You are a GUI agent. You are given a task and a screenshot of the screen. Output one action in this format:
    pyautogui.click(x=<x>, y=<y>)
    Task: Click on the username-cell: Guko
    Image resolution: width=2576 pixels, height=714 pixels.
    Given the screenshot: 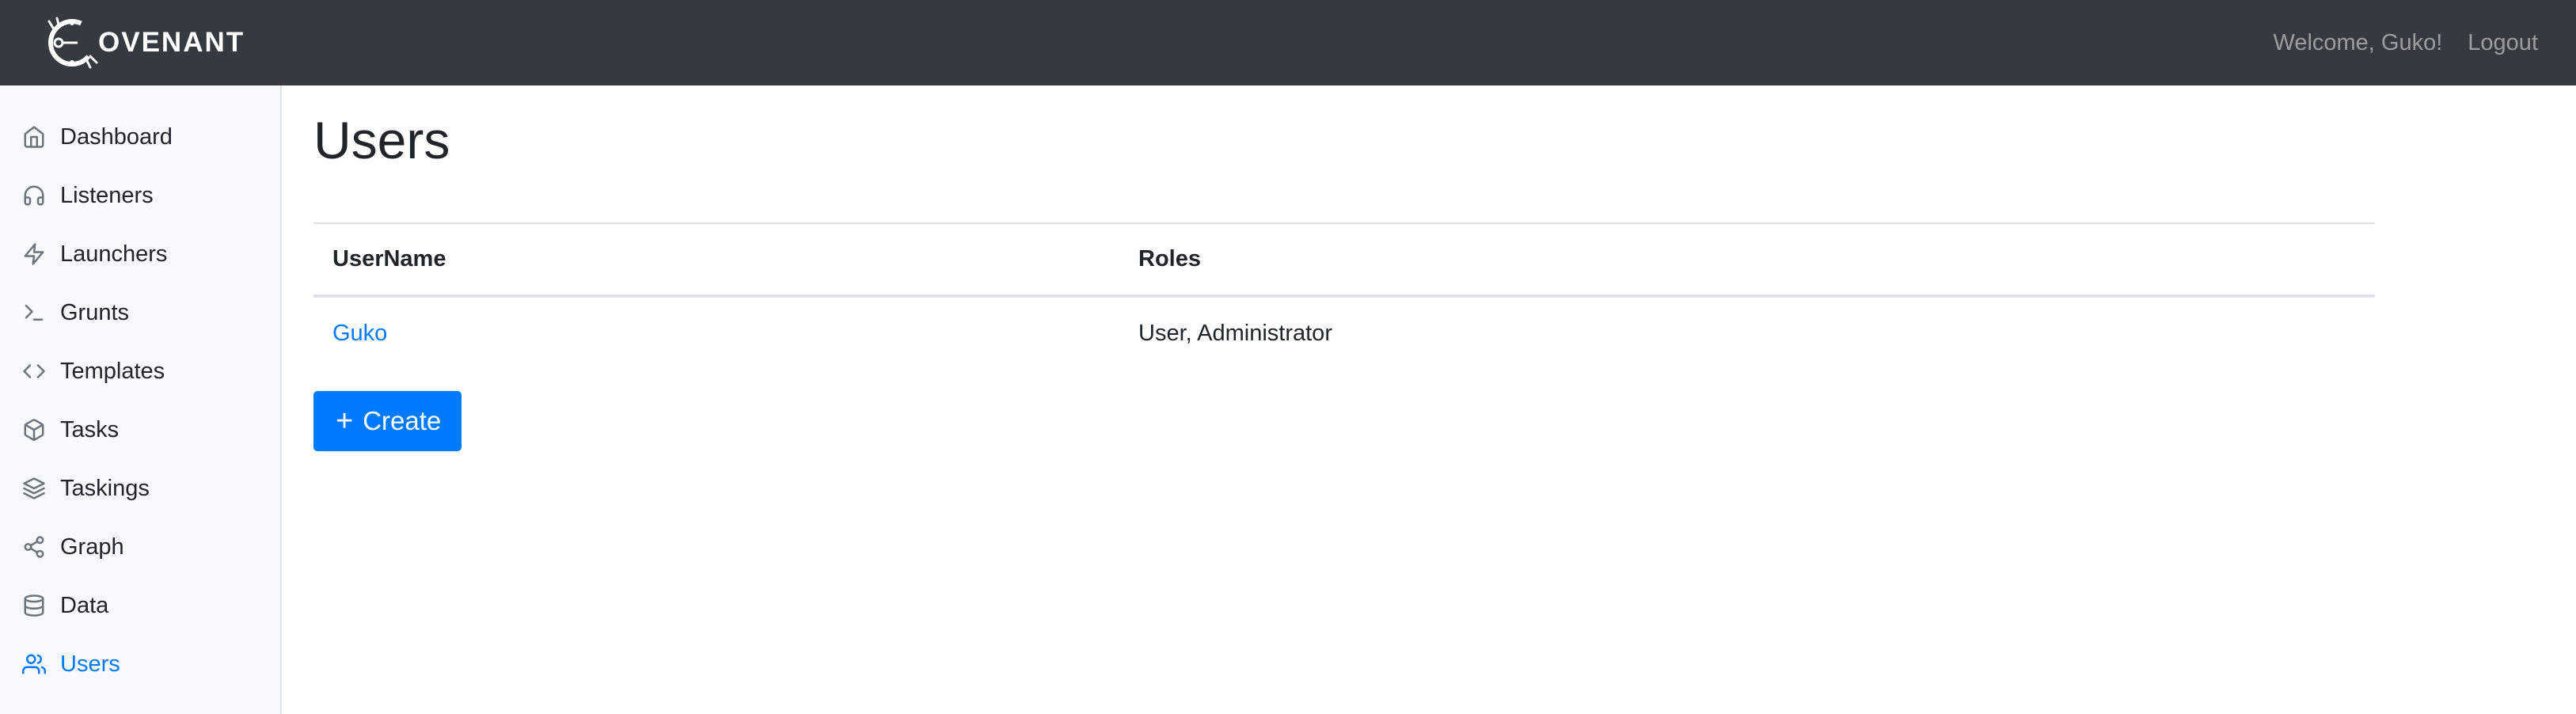 What is the action you would take?
    pyautogui.click(x=716, y=333)
    